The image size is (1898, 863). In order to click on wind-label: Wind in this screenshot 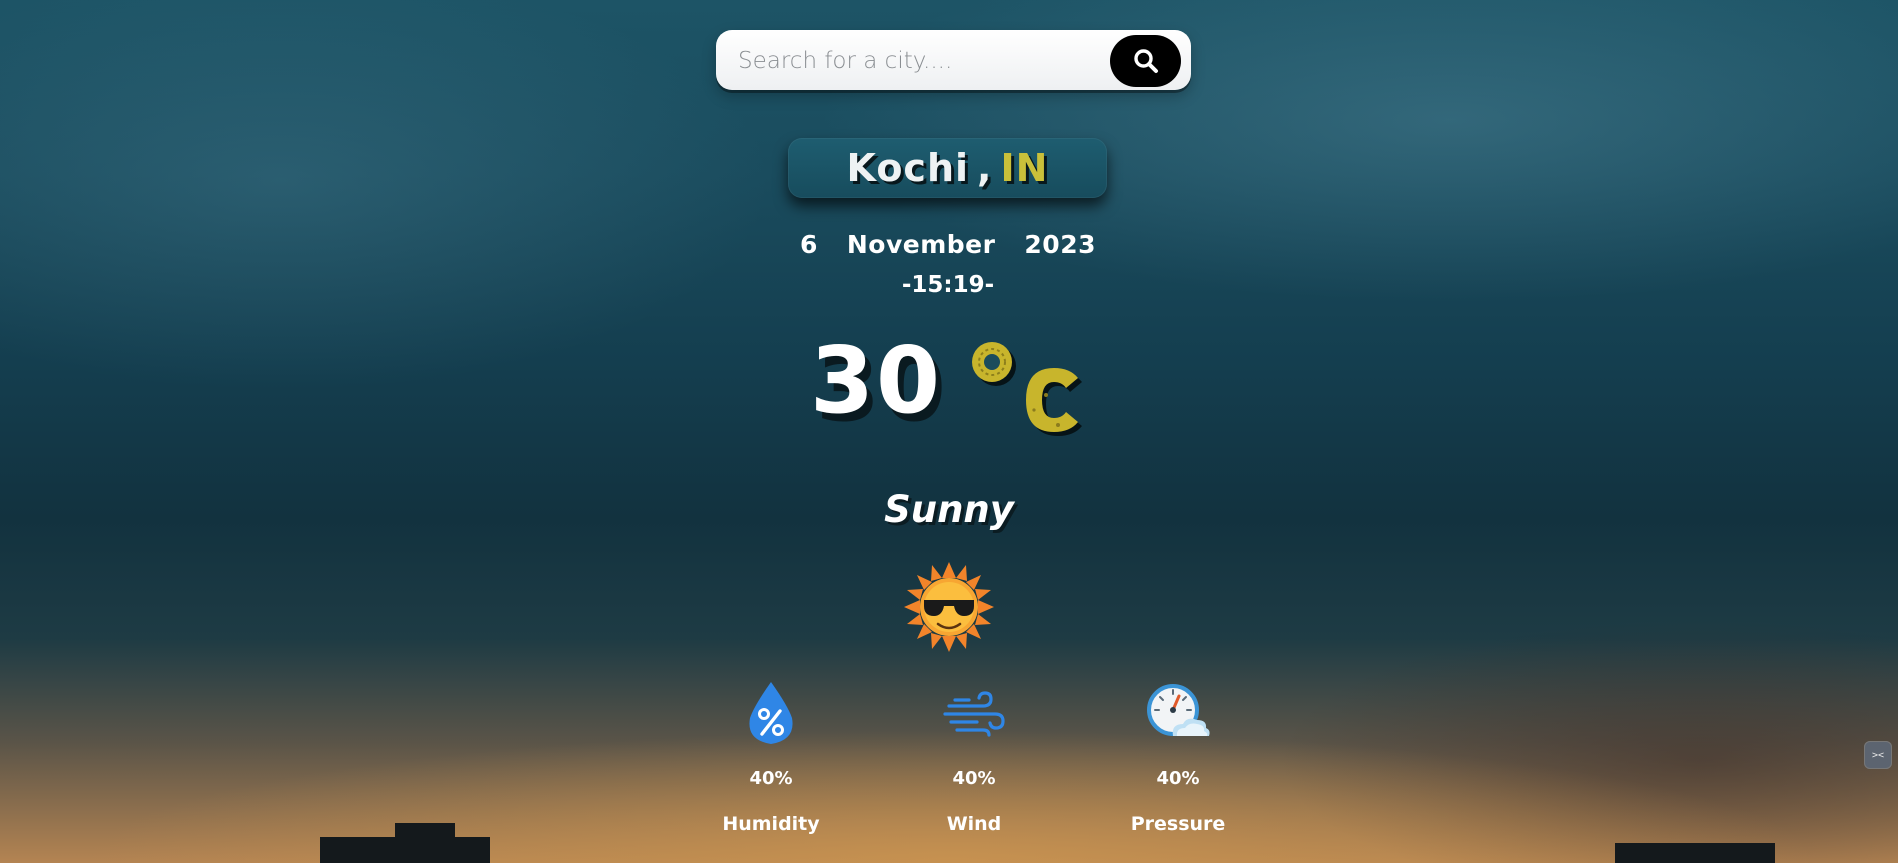, I will do `click(974, 824)`.